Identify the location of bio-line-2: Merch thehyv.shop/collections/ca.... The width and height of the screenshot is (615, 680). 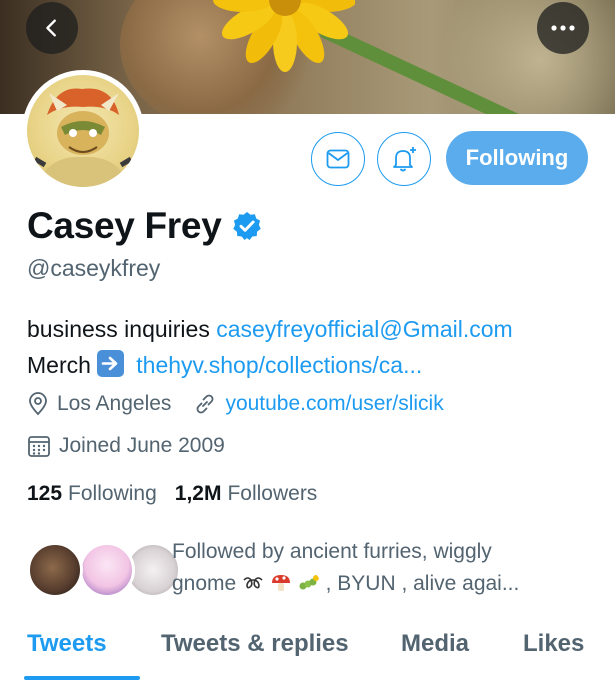
(270, 365).